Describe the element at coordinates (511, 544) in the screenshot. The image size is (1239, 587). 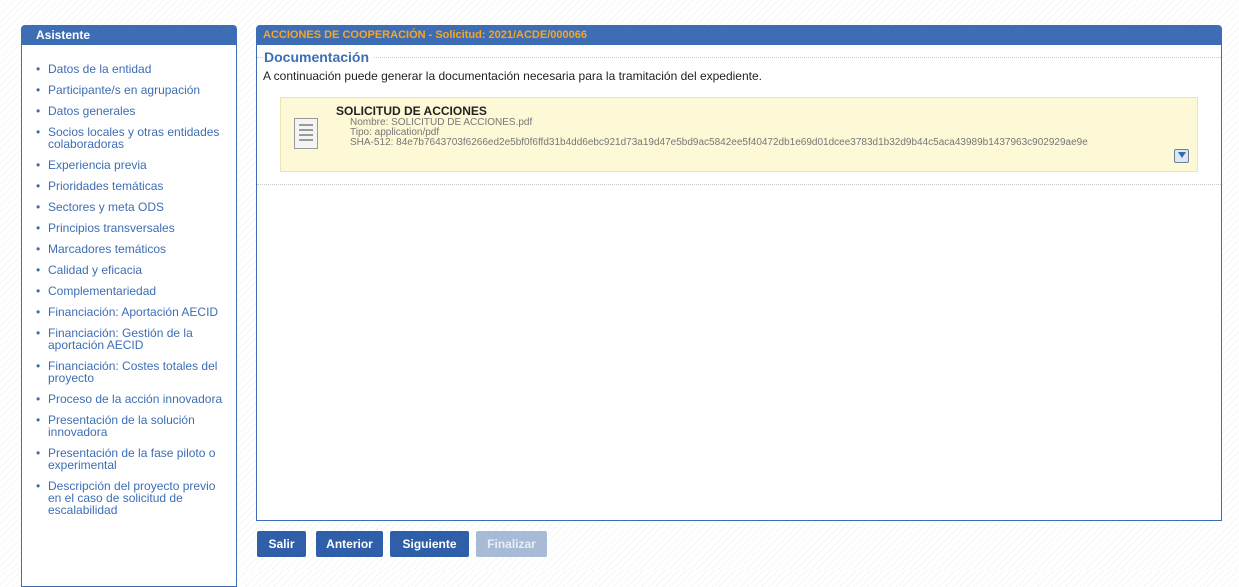
I see `finish-button: Finalizar` at that location.